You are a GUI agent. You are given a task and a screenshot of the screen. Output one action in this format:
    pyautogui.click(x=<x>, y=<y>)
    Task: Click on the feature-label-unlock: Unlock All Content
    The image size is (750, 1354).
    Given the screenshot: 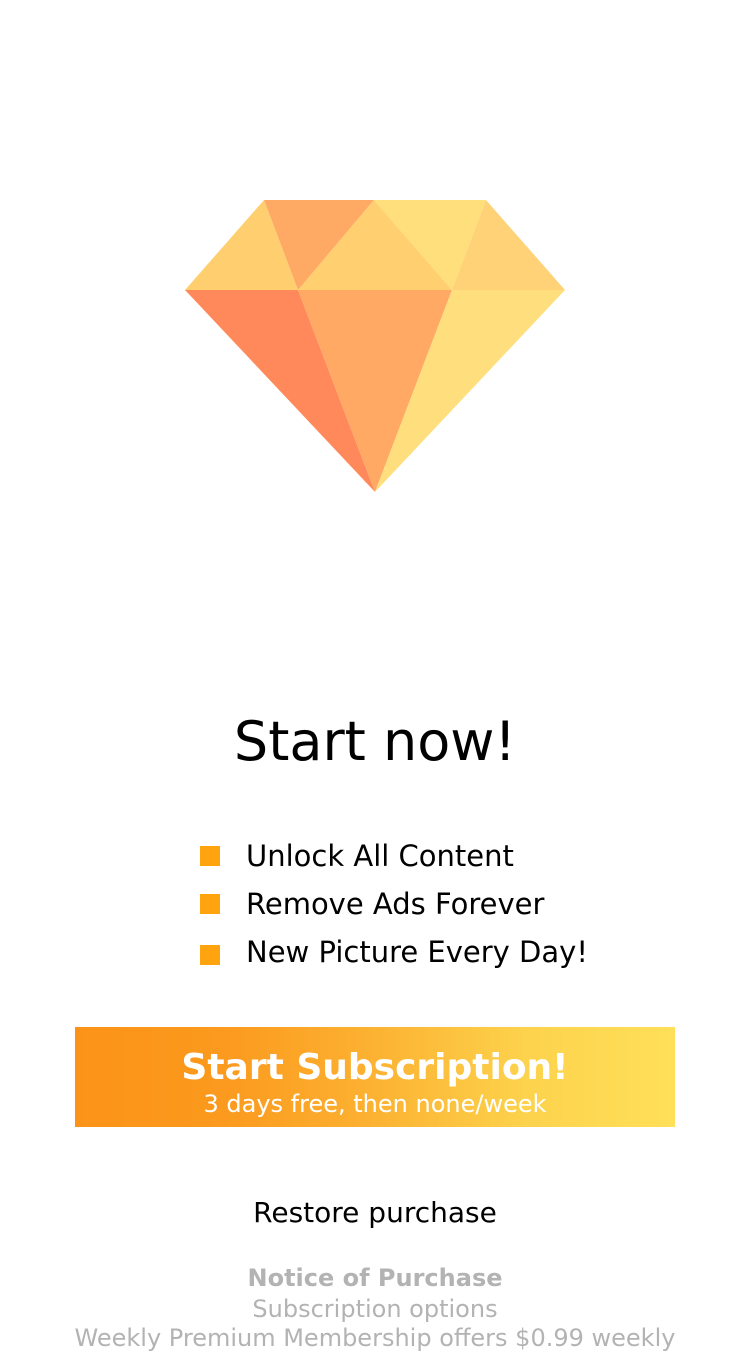 What is the action you would take?
    pyautogui.click(x=380, y=856)
    